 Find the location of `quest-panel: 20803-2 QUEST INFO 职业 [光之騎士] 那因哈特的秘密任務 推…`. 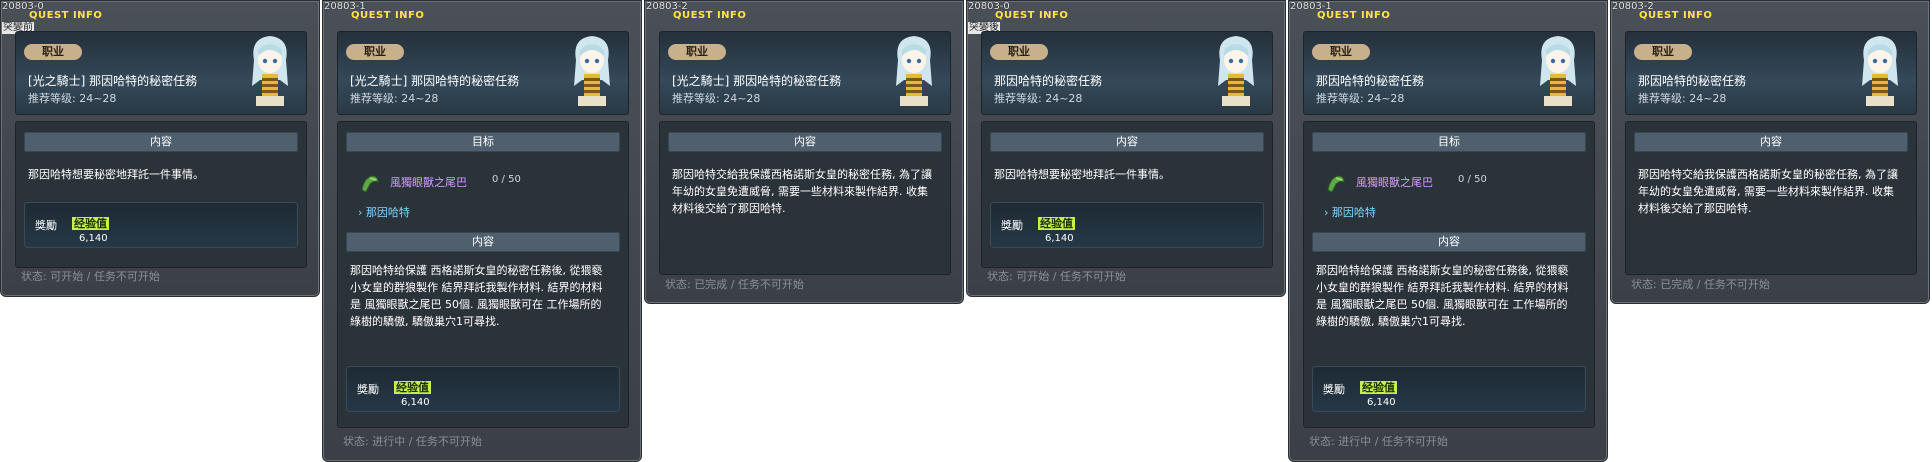

quest-panel: 20803-2 QUEST INFO 职业 [光之騎士] 那因哈特的秘密任務 推… is located at coordinates (804, 152).